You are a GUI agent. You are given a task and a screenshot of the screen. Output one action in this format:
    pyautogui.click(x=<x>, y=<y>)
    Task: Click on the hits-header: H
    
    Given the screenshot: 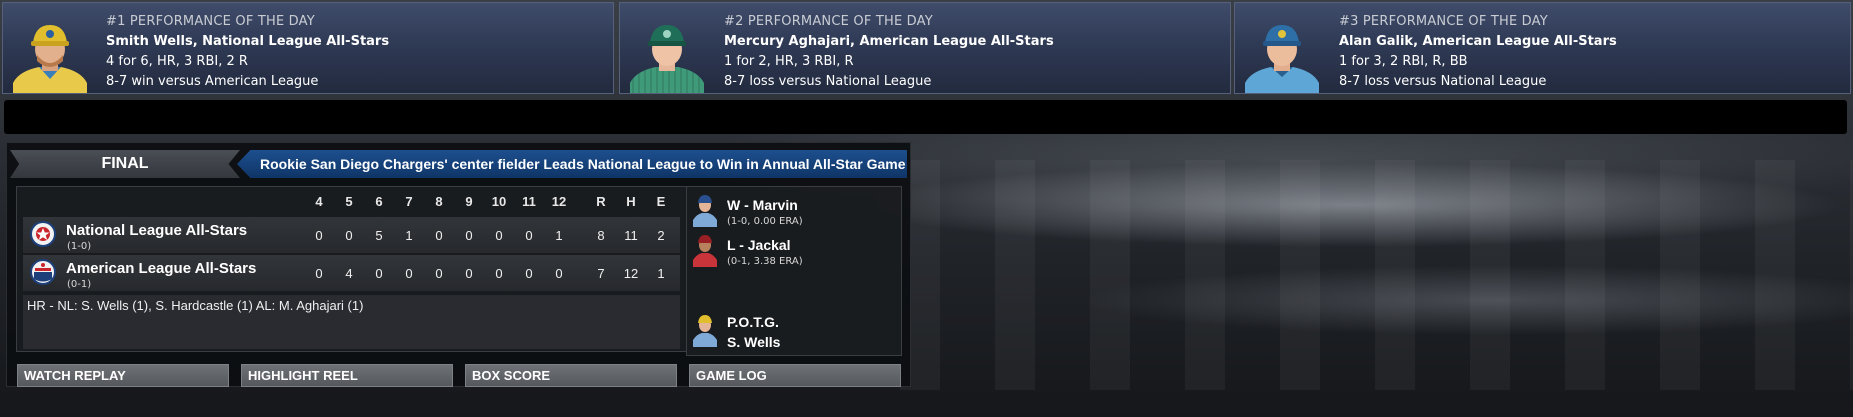 What is the action you would take?
    pyautogui.click(x=631, y=201)
    